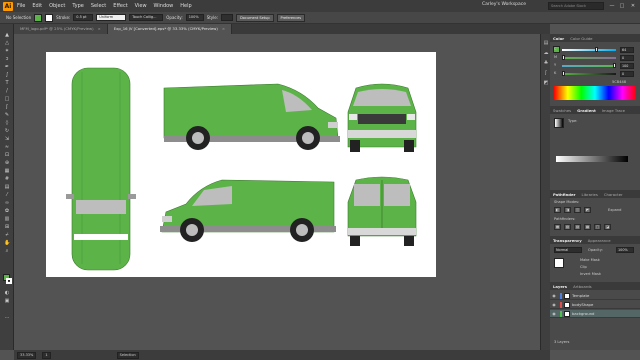 The height and width of the screenshot is (360, 640). Describe the element at coordinates (251, 116) in the screenshot. I see `van-side-view-right` at that location.